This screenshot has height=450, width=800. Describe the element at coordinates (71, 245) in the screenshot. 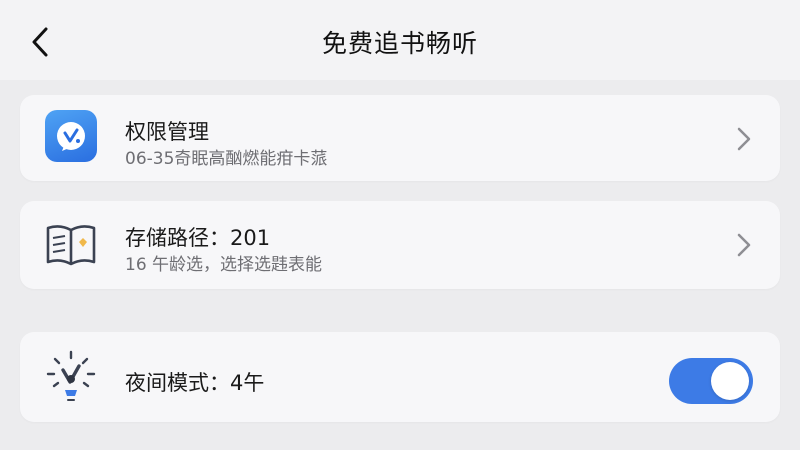

I see `open-book-icon` at that location.